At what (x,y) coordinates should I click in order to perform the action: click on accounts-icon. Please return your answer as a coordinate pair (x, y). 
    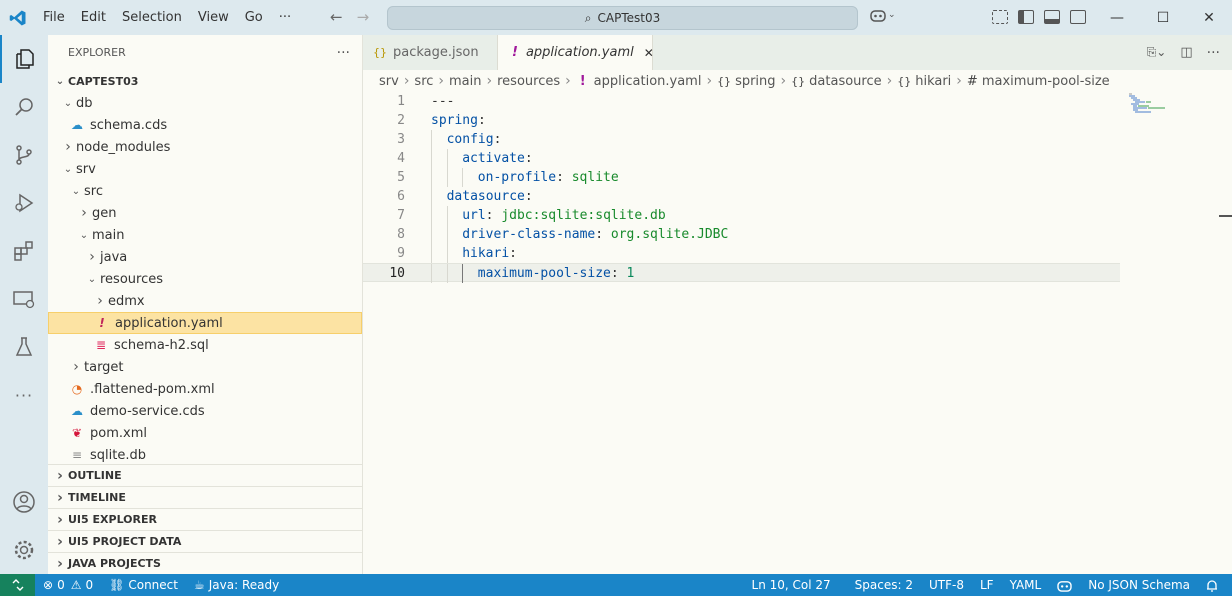
    Looking at the image, I should click on (24, 502).